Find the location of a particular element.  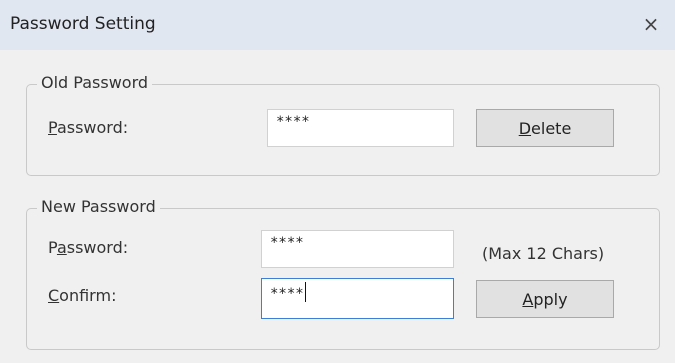

mnemonic-d: D is located at coordinates (525, 128).